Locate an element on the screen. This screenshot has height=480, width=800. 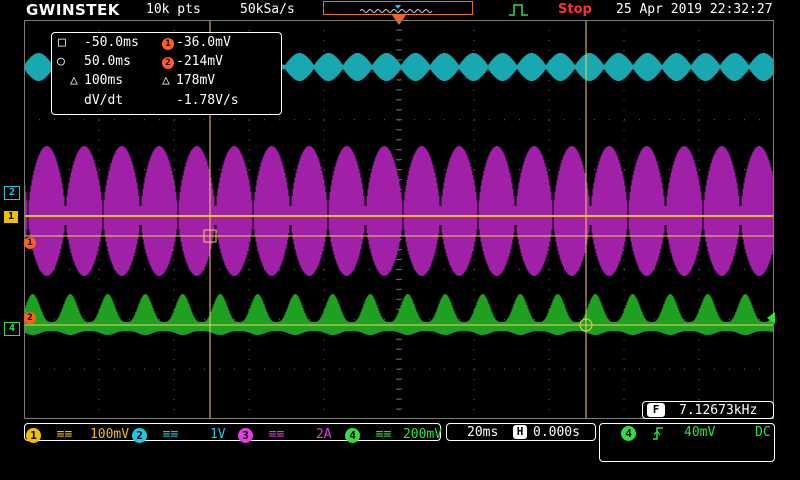
date-time: 25 Apr 2019 22:32:27 is located at coordinates (694, 9).